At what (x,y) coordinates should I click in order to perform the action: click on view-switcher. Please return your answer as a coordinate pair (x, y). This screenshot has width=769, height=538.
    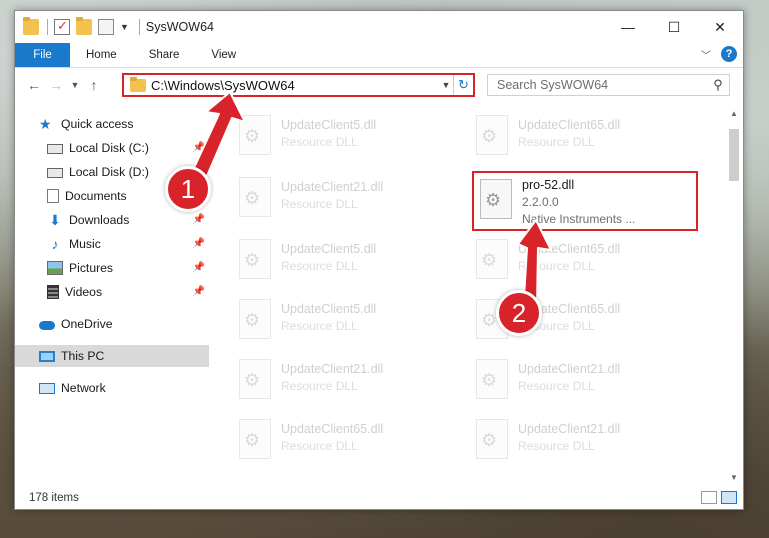
    Looking at the image, I should click on (717, 497).